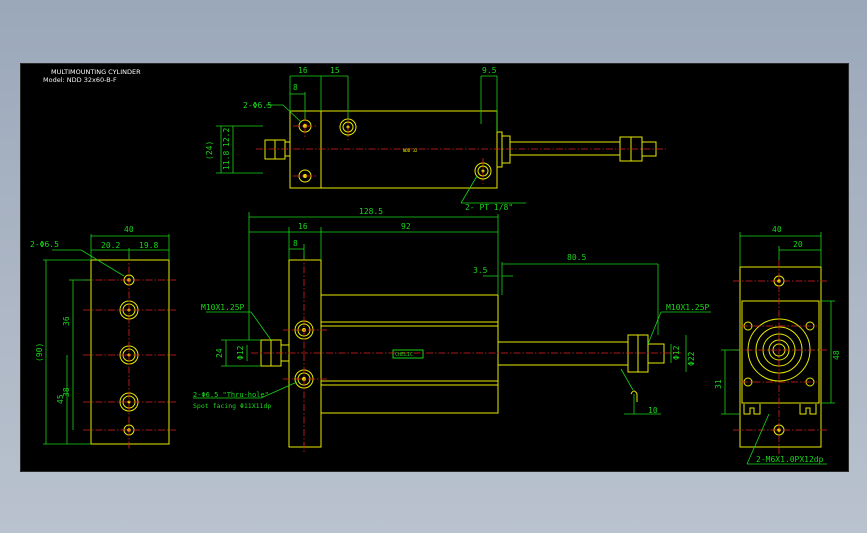 The image size is (867, 533). What do you see at coordinates (836, 355) in the screenshot?
I see `right-dim-48: 48` at bounding box center [836, 355].